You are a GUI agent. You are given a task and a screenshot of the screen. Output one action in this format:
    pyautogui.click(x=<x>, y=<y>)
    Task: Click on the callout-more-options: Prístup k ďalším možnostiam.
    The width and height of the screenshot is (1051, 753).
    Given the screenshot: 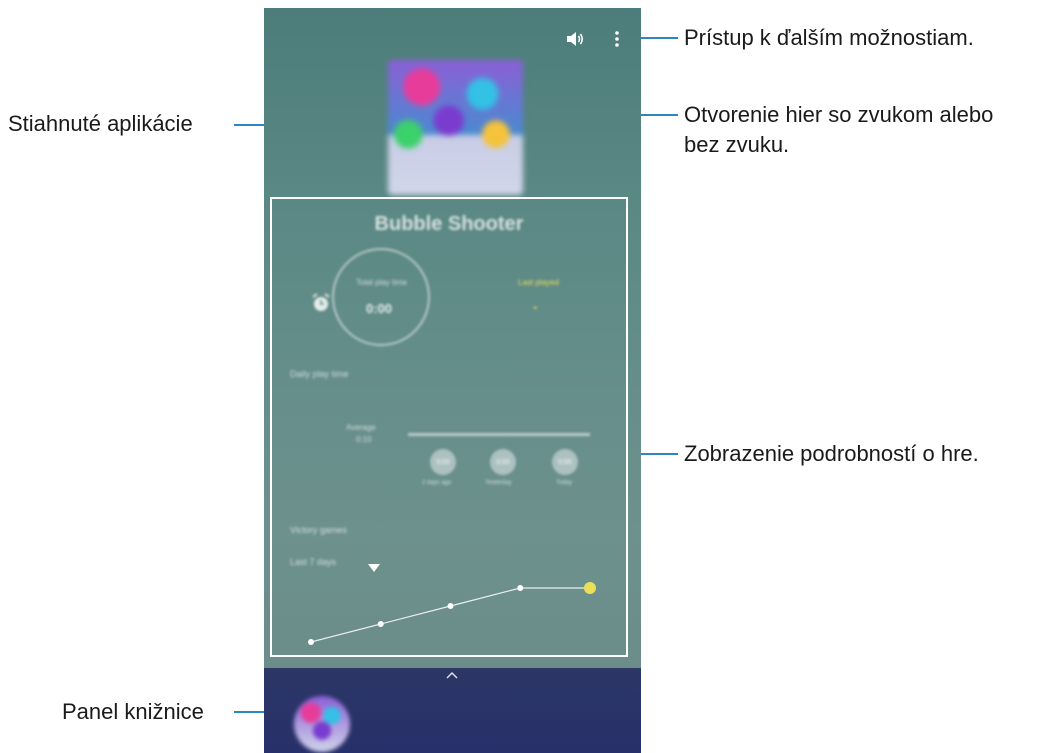 What is the action you would take?
    pyautogui.click(x=829, y=37)
    